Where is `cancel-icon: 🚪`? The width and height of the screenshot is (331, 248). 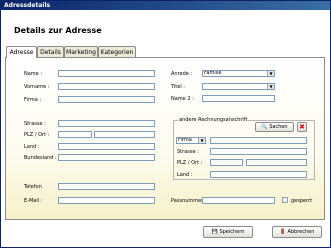
cancel-icon: 🚪 is located at coordinates (282, 232).